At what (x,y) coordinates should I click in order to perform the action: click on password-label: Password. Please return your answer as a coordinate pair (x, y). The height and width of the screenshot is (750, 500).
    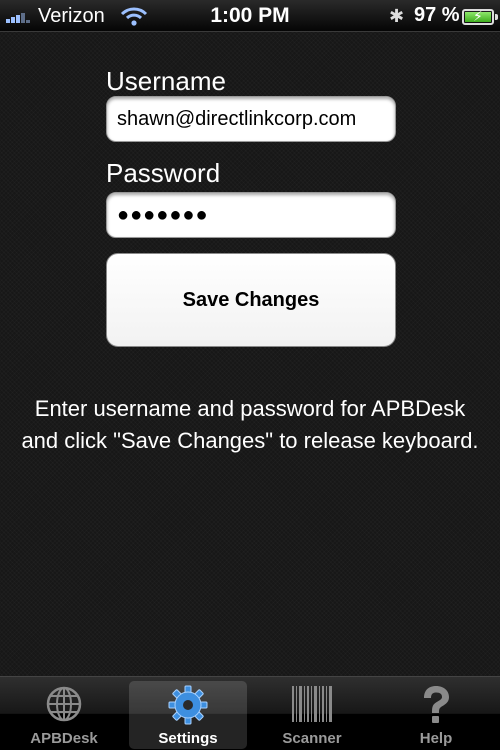
    Looking at the image, I should click on (163, 173).